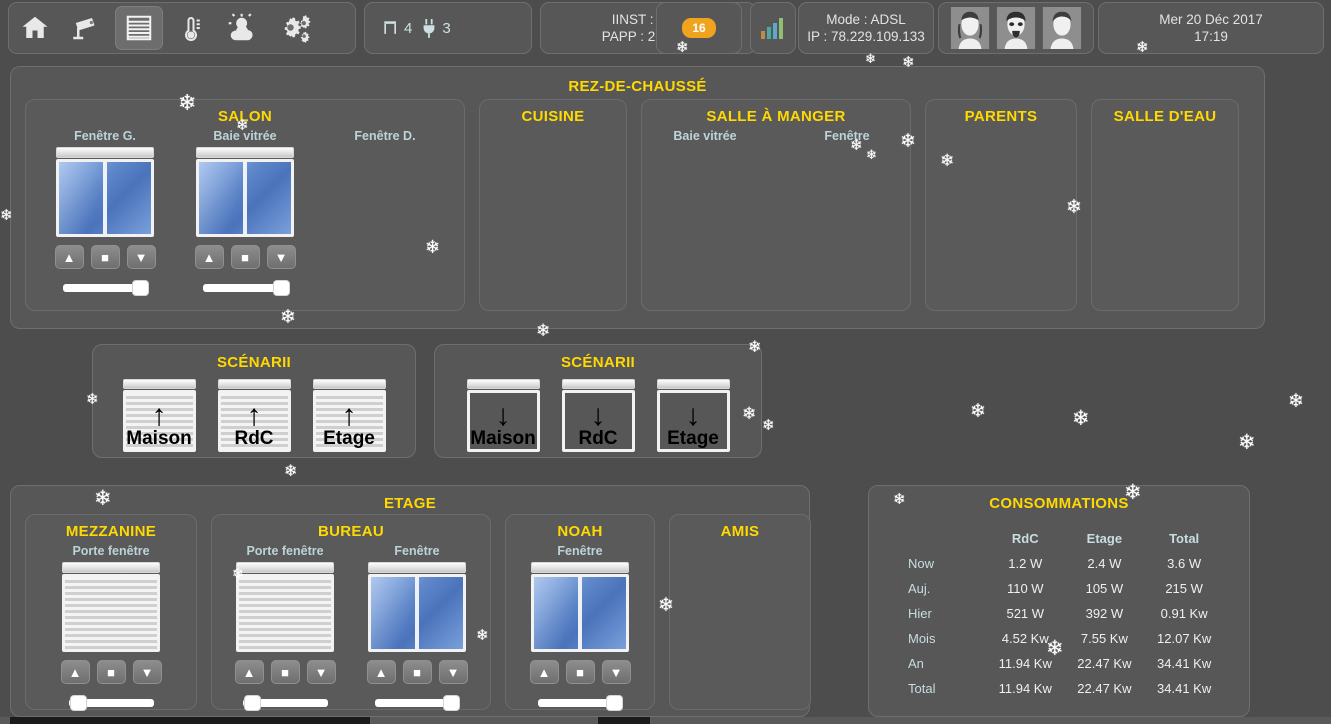 The width and height of the screenshot is (1331, 724). Describe the element at coordinates (35, 28) in the screenshot. I see `home-icon` at that location.